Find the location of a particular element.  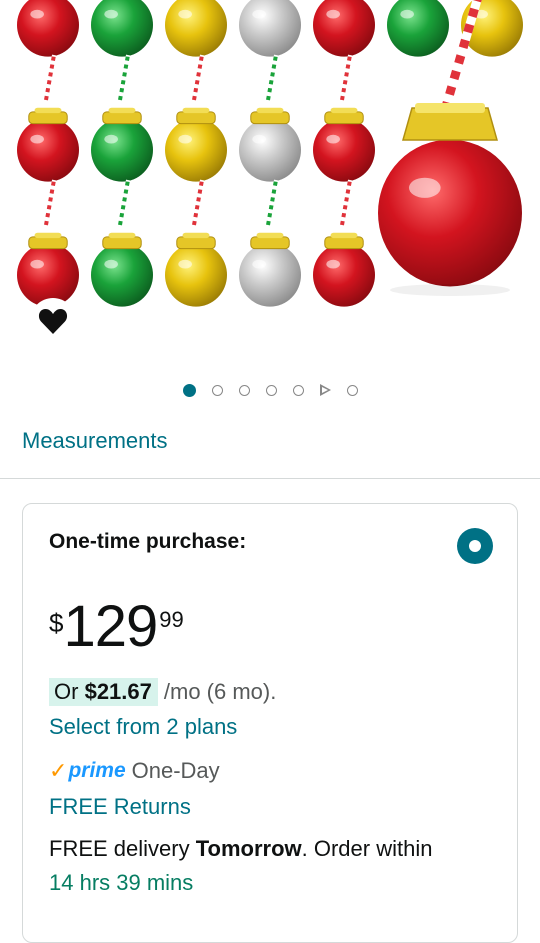

prime-logo: prime is located at coordinates (97, 770).